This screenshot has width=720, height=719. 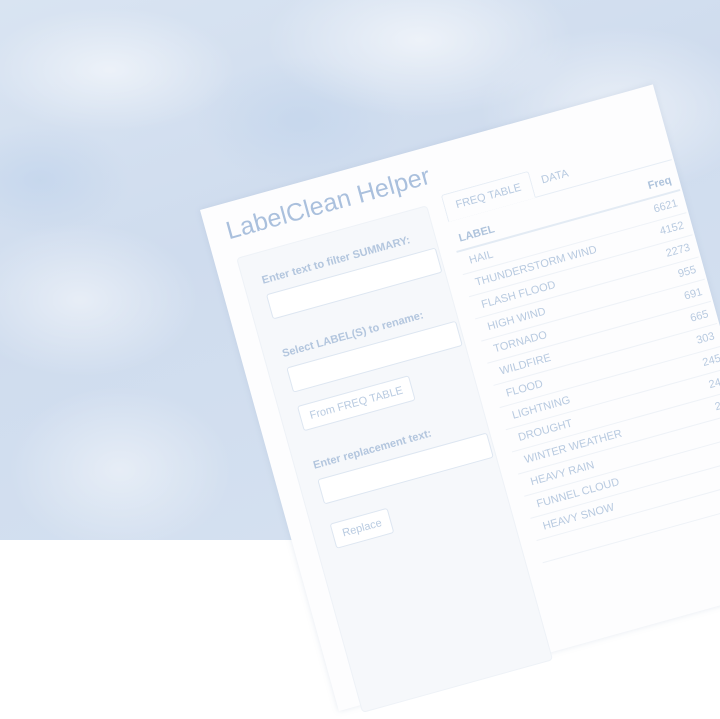 What do you see at coordinates (555, 177) in the screenshot?
I see `tab-data: DATA` at bounding box center [555, 177].